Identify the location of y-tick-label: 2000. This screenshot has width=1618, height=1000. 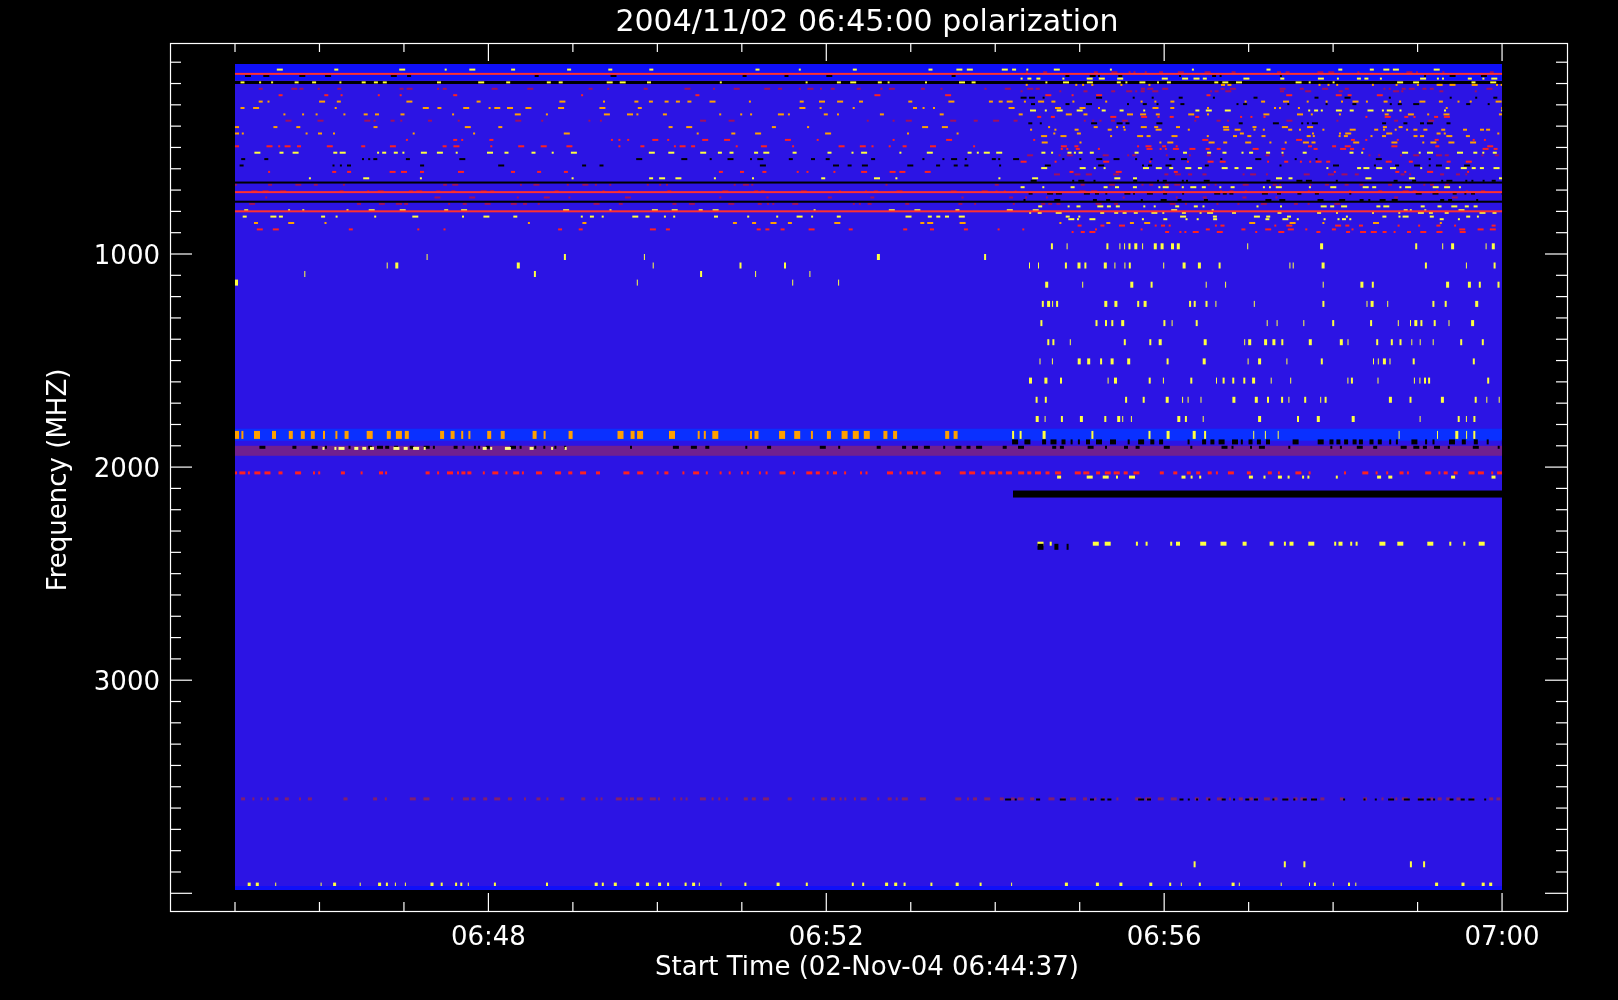
(126, 468).